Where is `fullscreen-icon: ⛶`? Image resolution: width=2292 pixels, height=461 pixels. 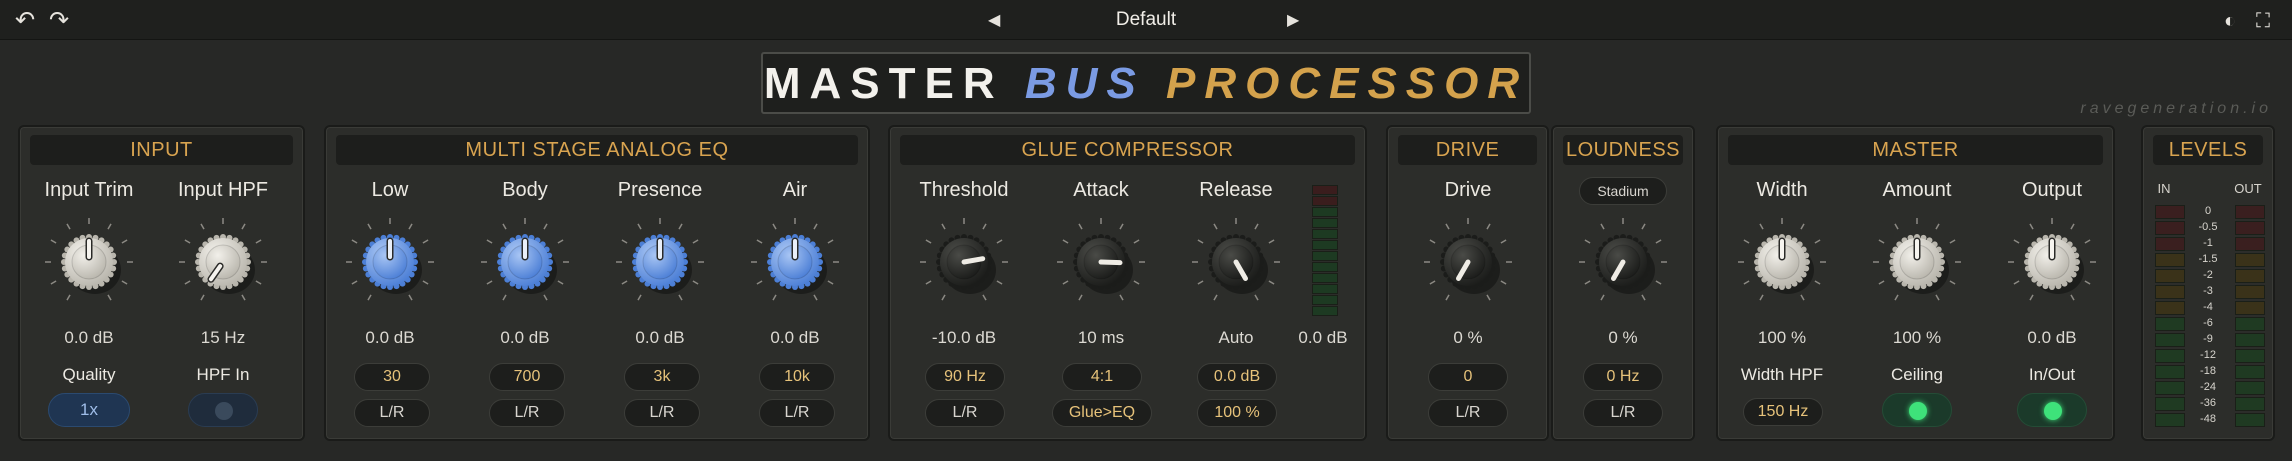
fullscreen-icon: ⛶ is located at coordinates (2263, 21).